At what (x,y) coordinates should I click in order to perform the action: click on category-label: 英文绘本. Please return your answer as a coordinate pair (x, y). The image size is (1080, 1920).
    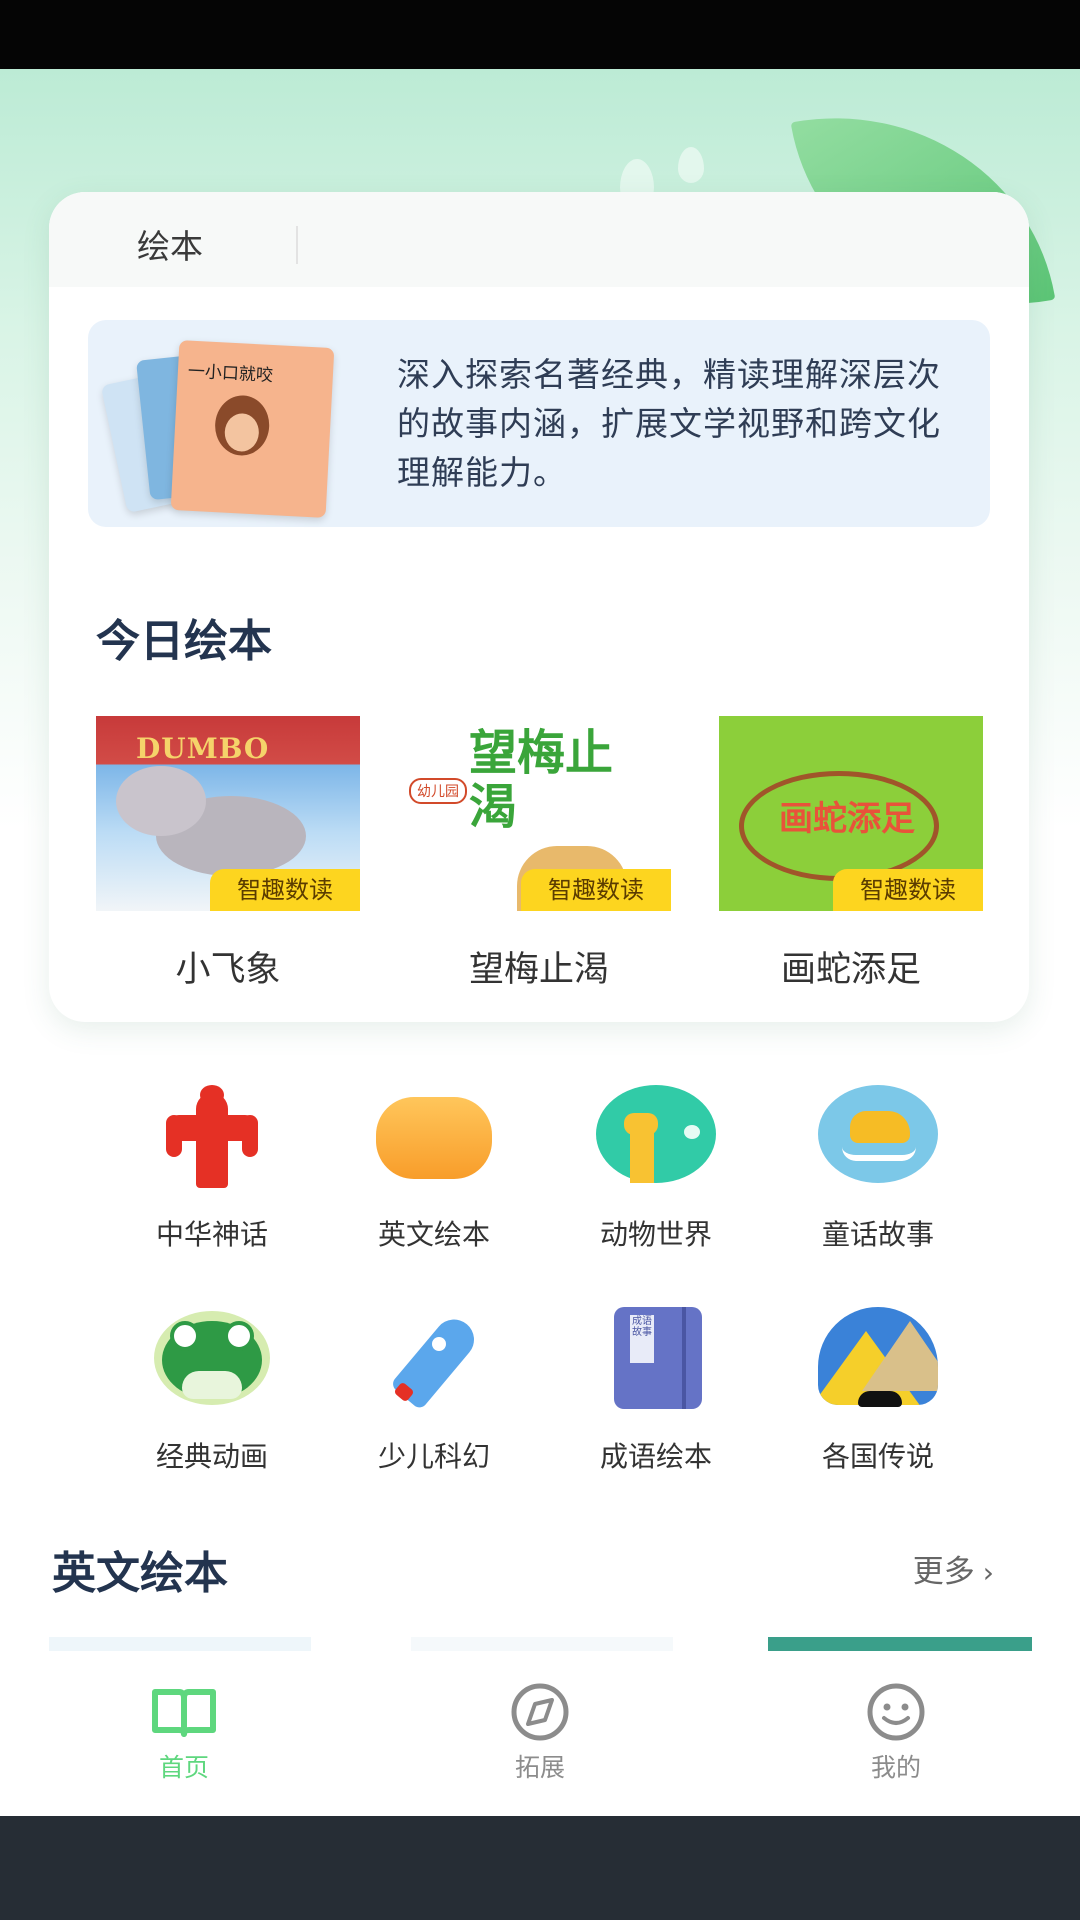
    Looking at the image, I should click on (433, 1234).